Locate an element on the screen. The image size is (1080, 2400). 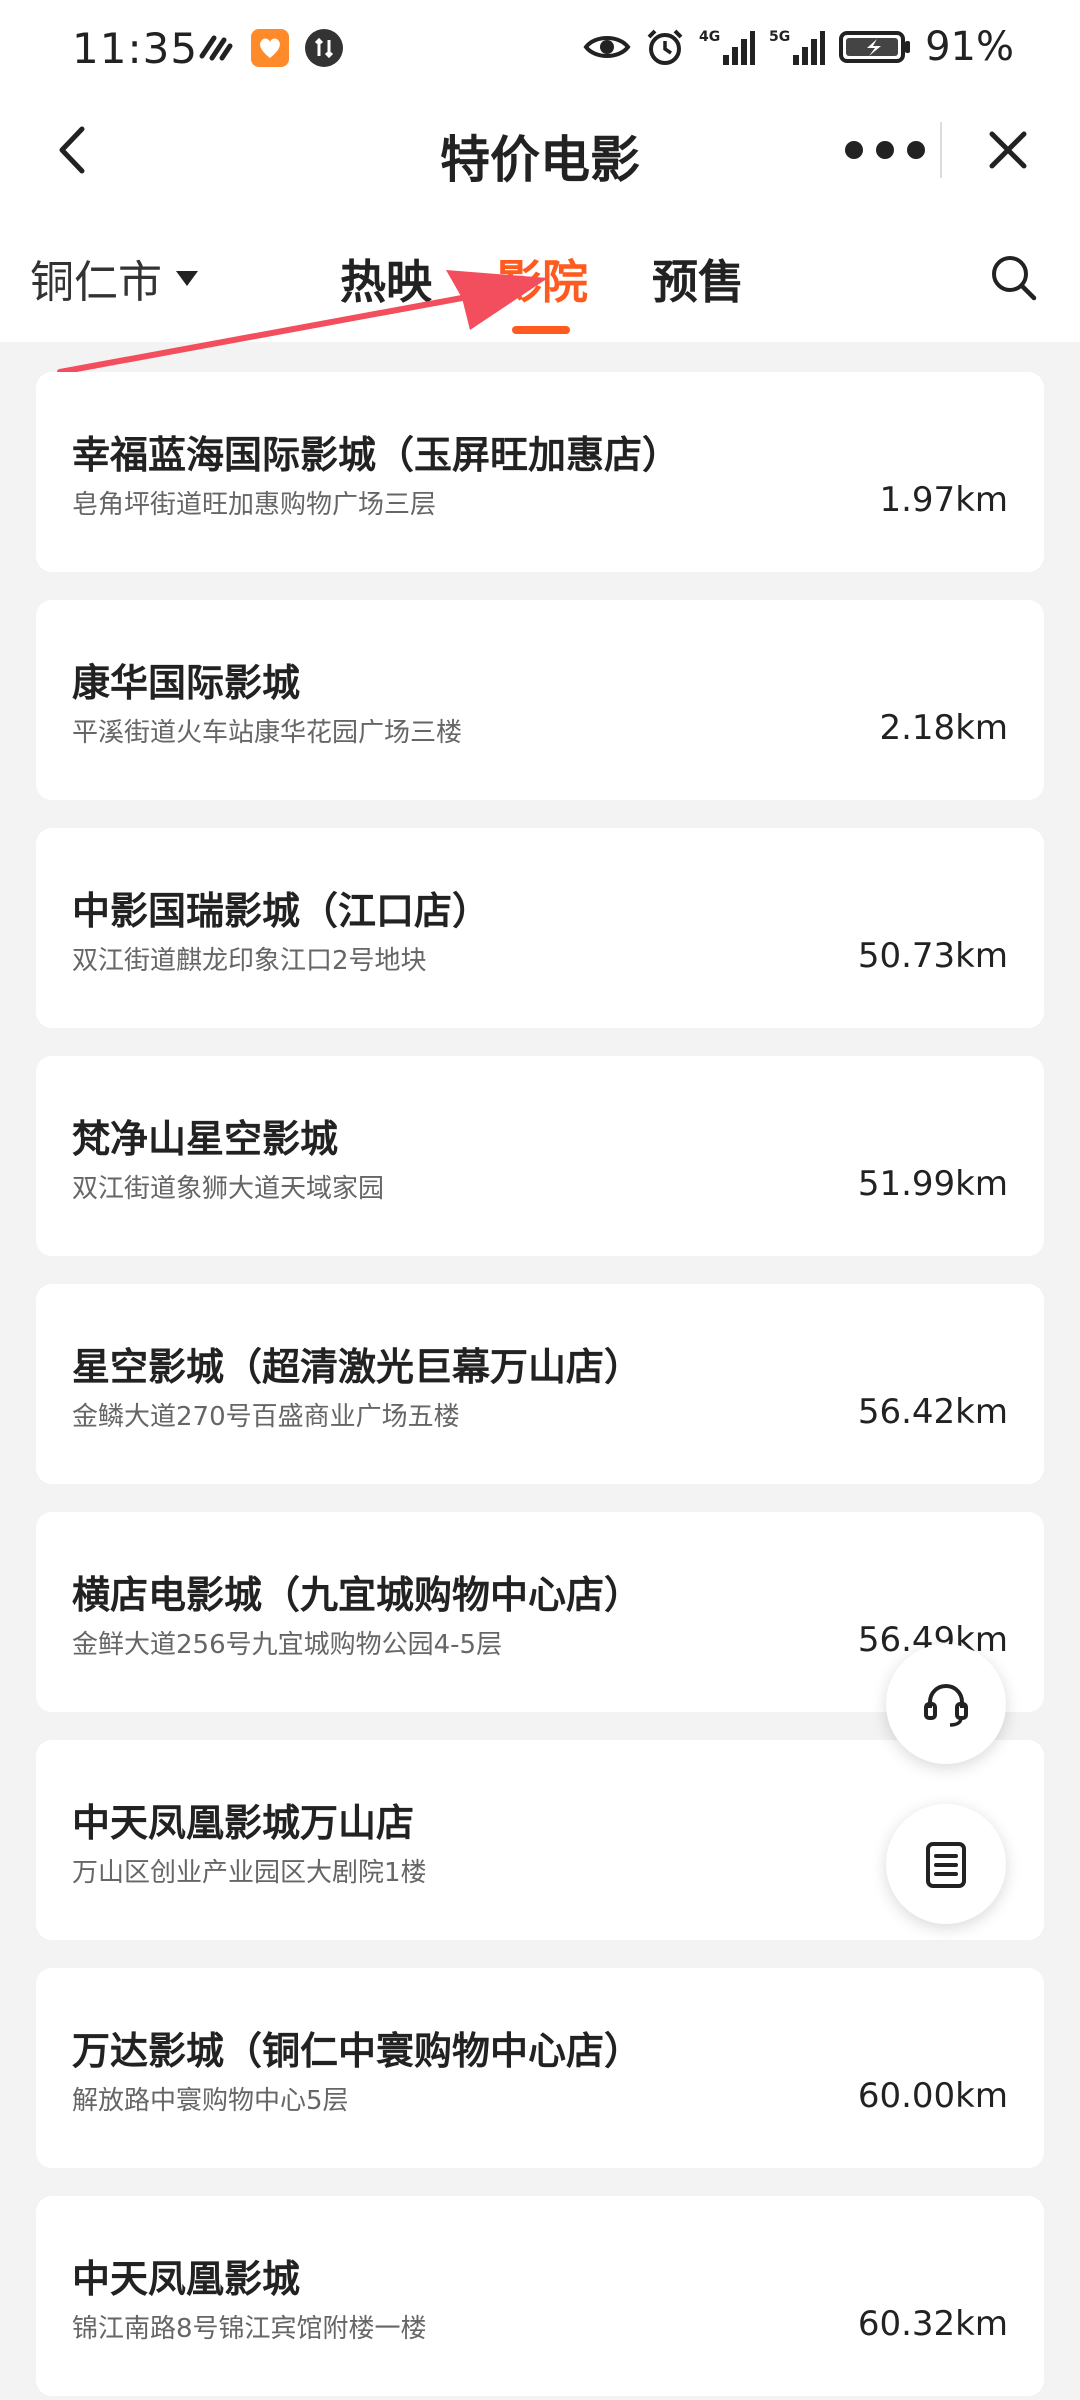
signal-5g-icon: 5G is located at coordinates (797, 47).